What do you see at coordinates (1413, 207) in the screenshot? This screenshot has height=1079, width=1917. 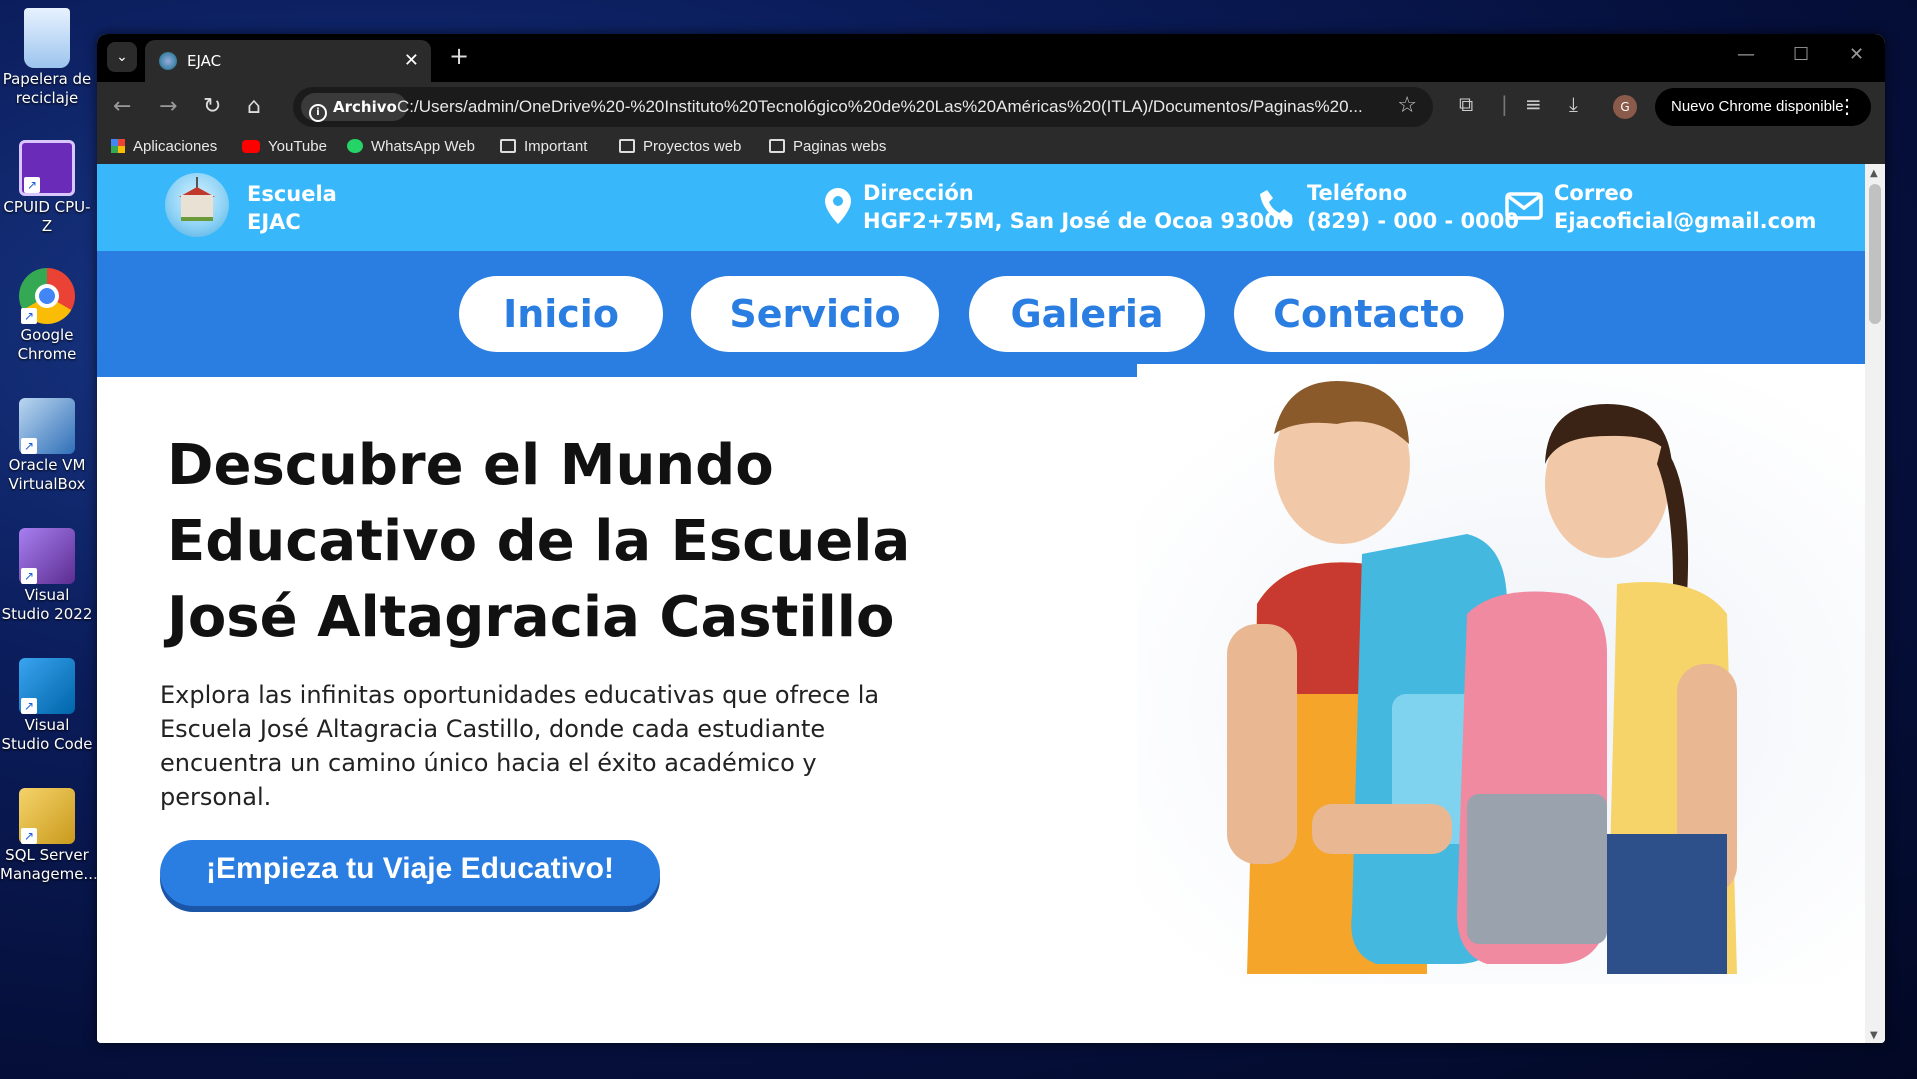 I see `phone-info: Teléfono (829) - 000 - 0000` at bounding box center [1413, 207].